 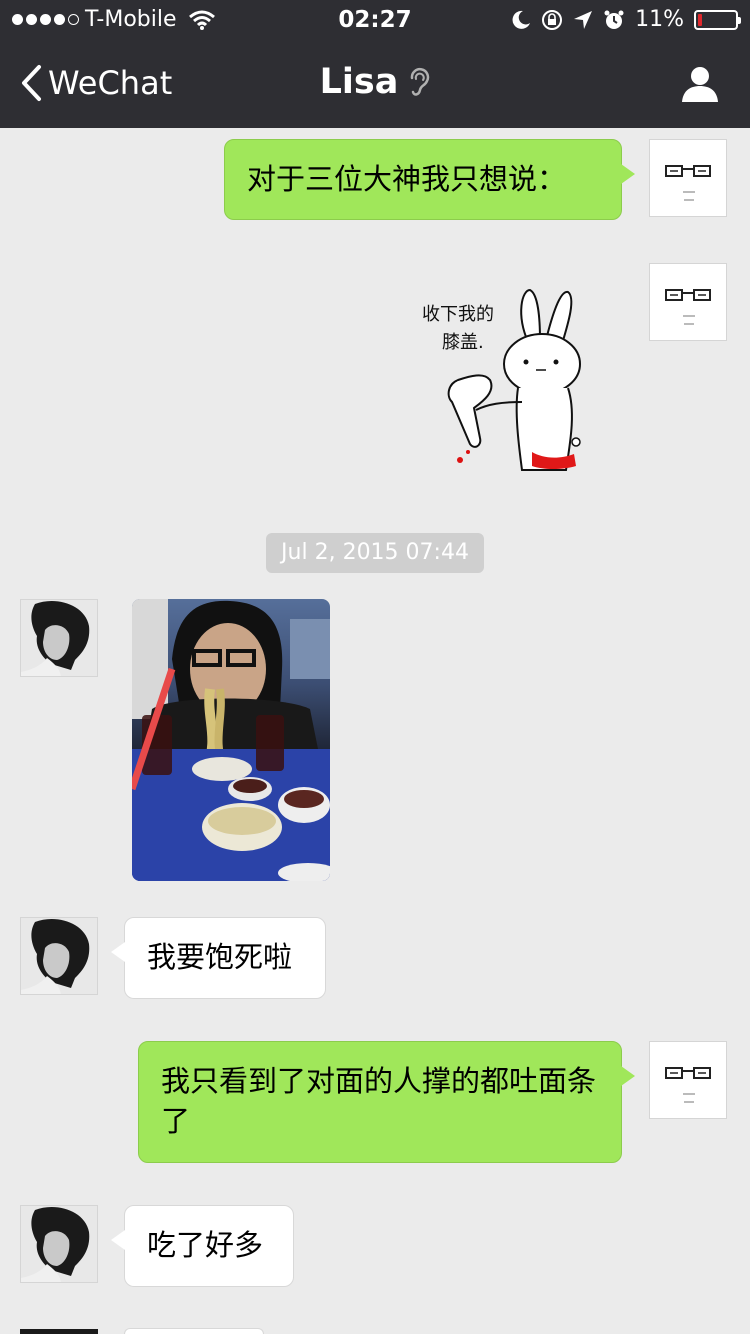 What do you see at coordinates (359, 82) in the screenshot?
I see `chat-title: Lisa` at bounding box center [359, 82].